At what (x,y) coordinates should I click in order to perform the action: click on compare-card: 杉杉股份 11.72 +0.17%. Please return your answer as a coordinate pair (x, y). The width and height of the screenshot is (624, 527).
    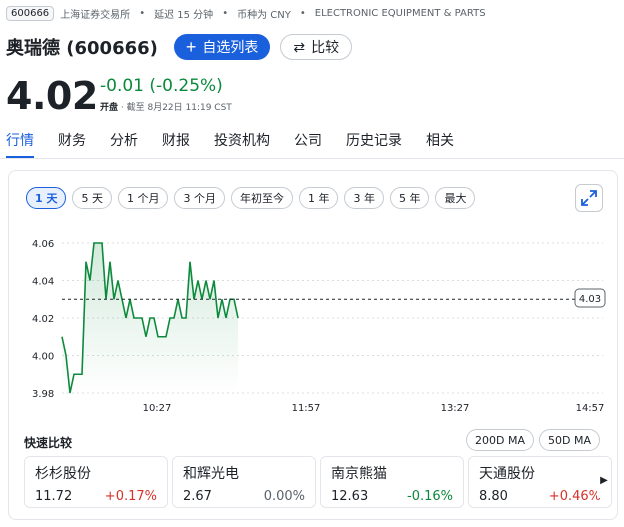
    Looking at the image, I should click on (96, 482).